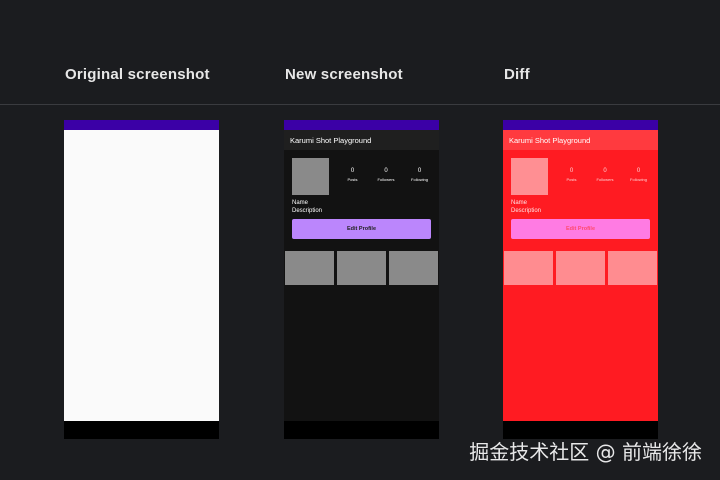 This screenshot has width=720, height=480. Describe the element at coordinates (141, 275) in the screenshot. I see `blank-content` at that location.